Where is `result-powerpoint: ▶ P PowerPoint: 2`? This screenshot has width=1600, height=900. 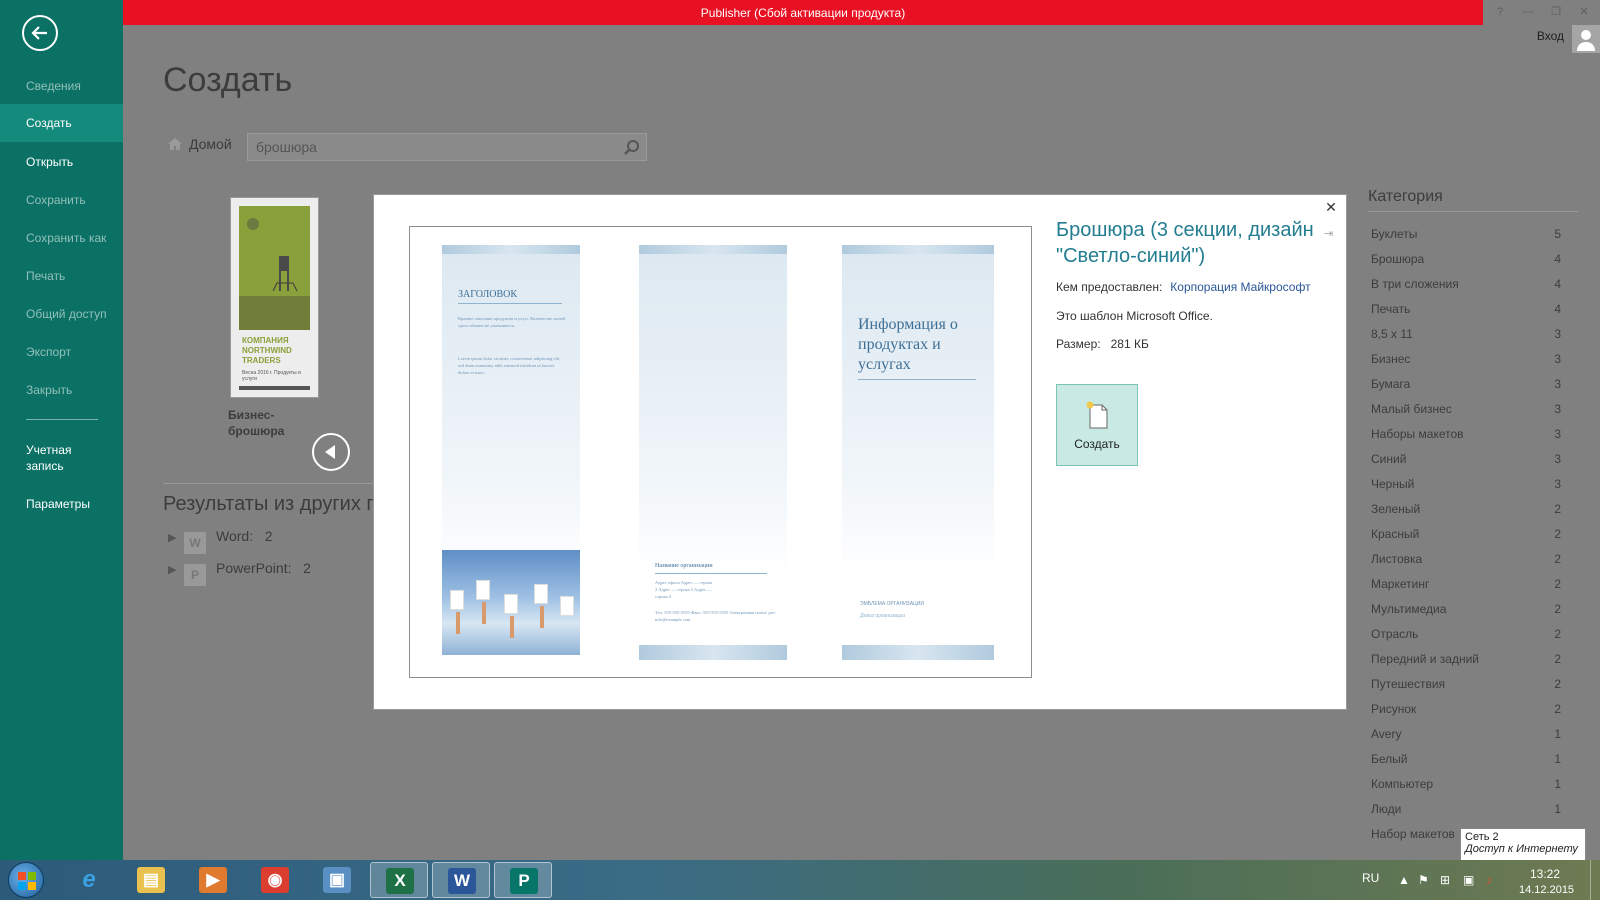
result-powerpoint: ▶ P PowerPoint: 2 is located at coordinates (239, 573).